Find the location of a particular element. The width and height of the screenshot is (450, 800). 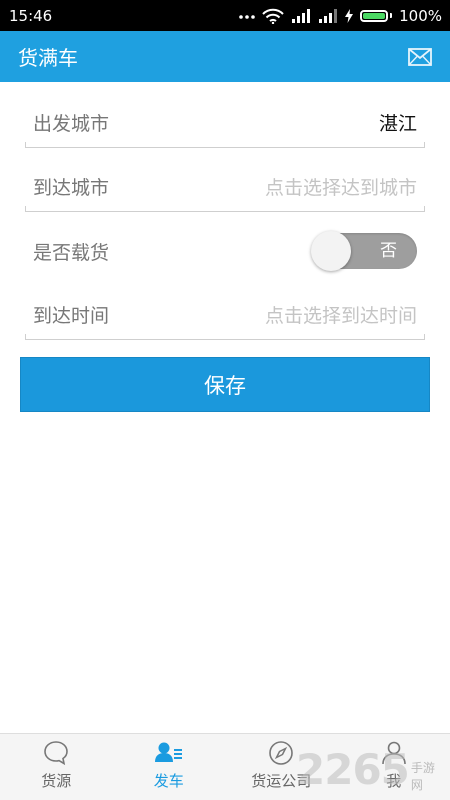

arrival-city-placeholder: 点击选择达到城市 is located at coordinates (340, 188).